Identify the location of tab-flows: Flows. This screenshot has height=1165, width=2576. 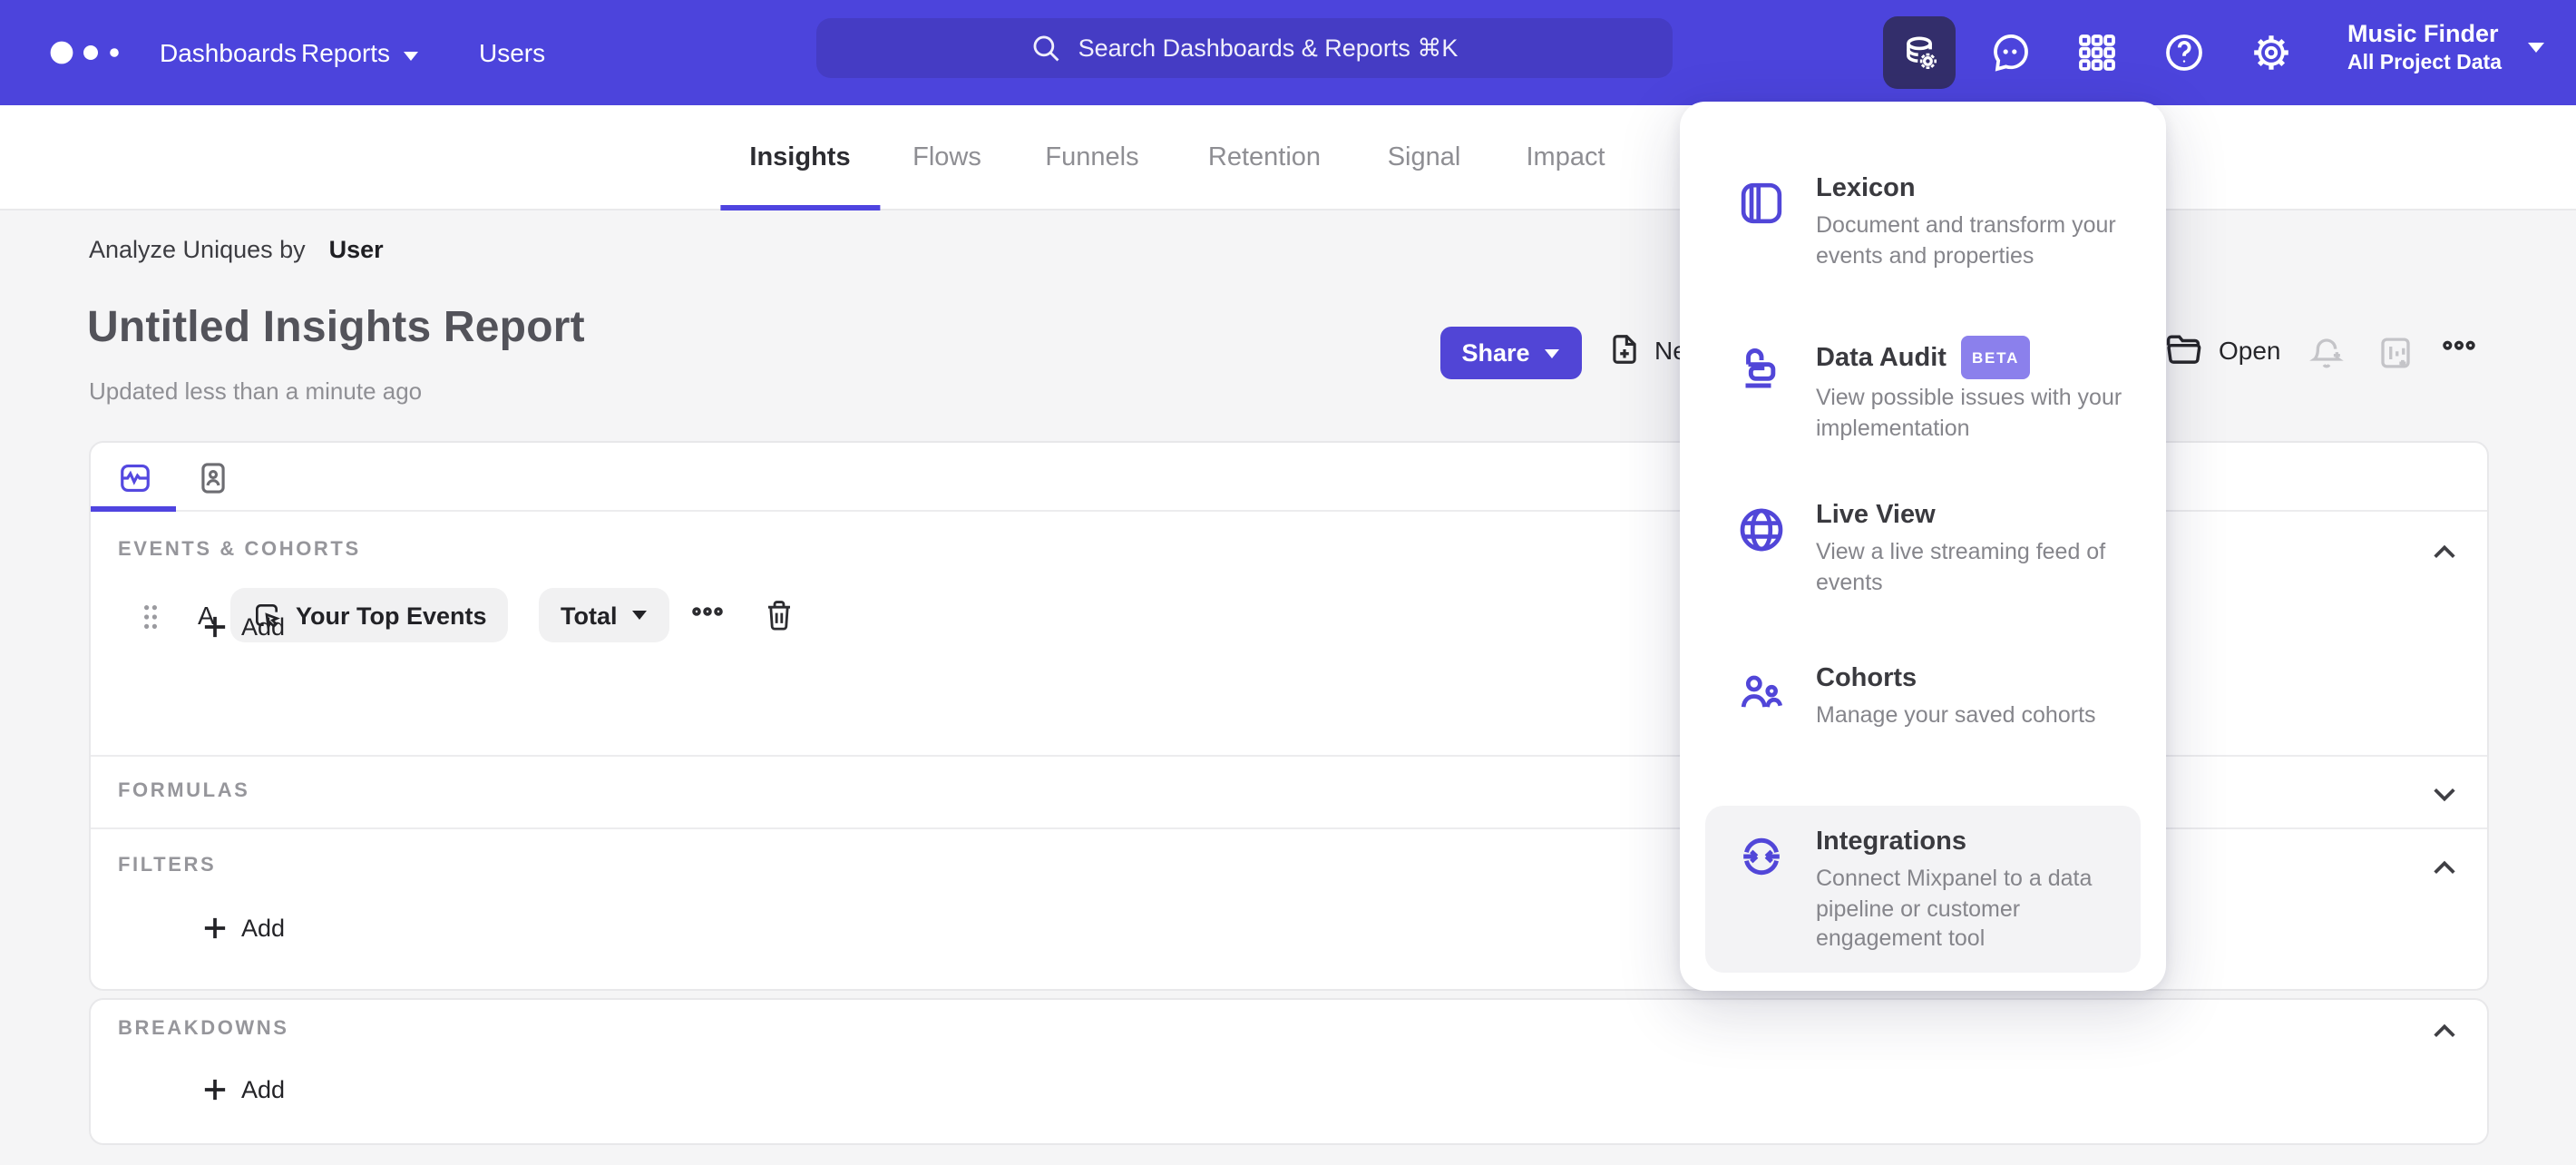
(946, 157).